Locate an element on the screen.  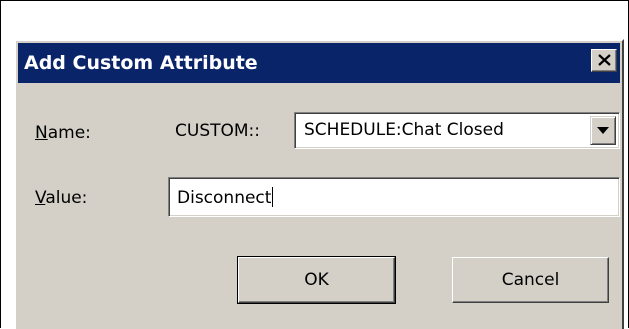
value-label-text: alue: is located at coordinates (66, 198).